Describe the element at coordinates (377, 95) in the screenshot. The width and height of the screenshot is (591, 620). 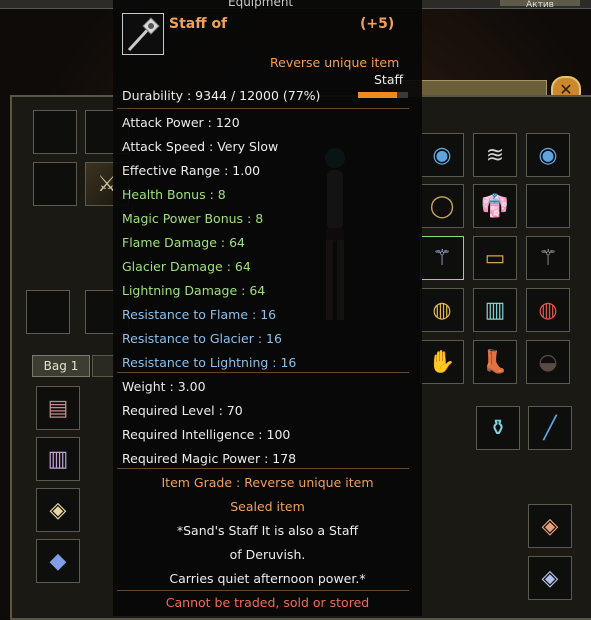
I see `durability-bar-fill` at that location.